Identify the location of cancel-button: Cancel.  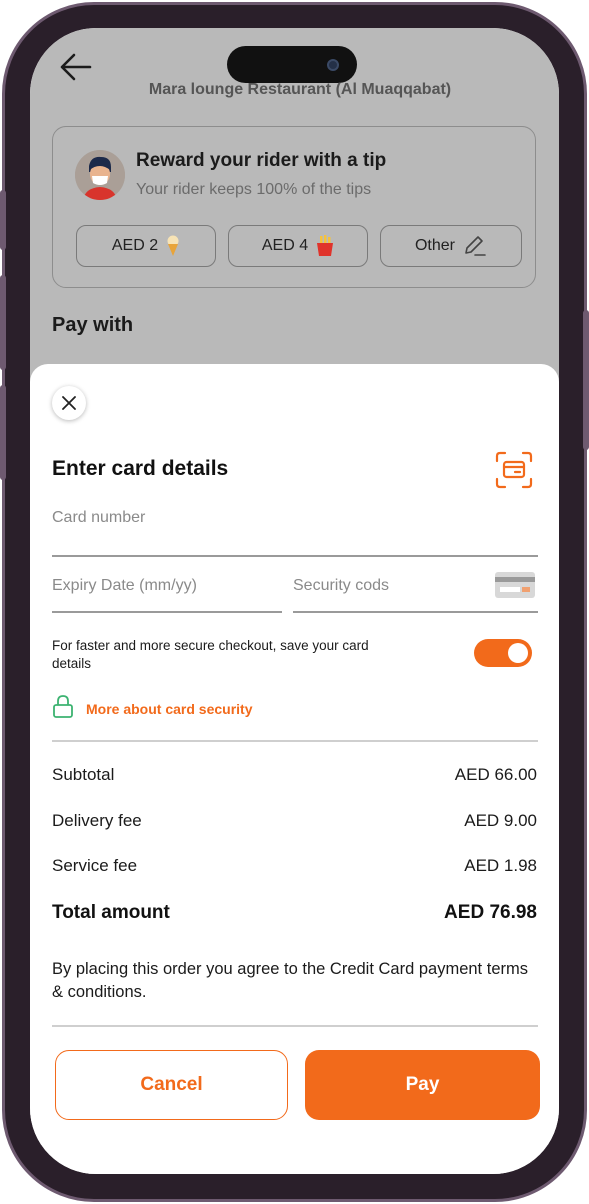
(171, 1085).